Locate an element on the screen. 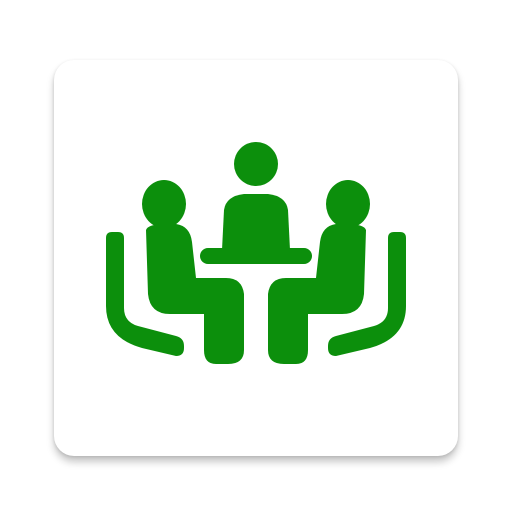 Image resolution: width=512 pixels, height=512 pixels. center-person-head is located at coordinates (256, 164).